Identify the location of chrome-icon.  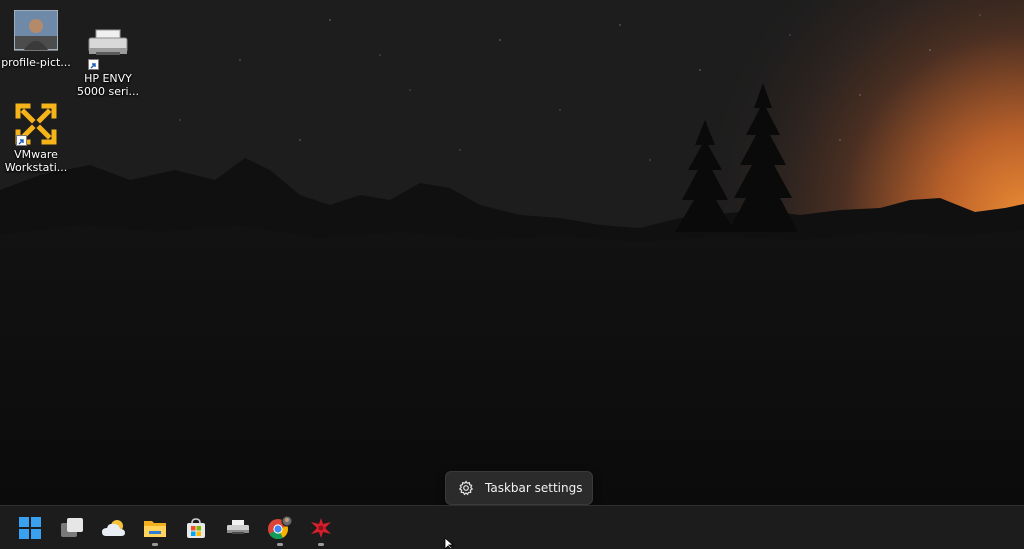
(280, 527).